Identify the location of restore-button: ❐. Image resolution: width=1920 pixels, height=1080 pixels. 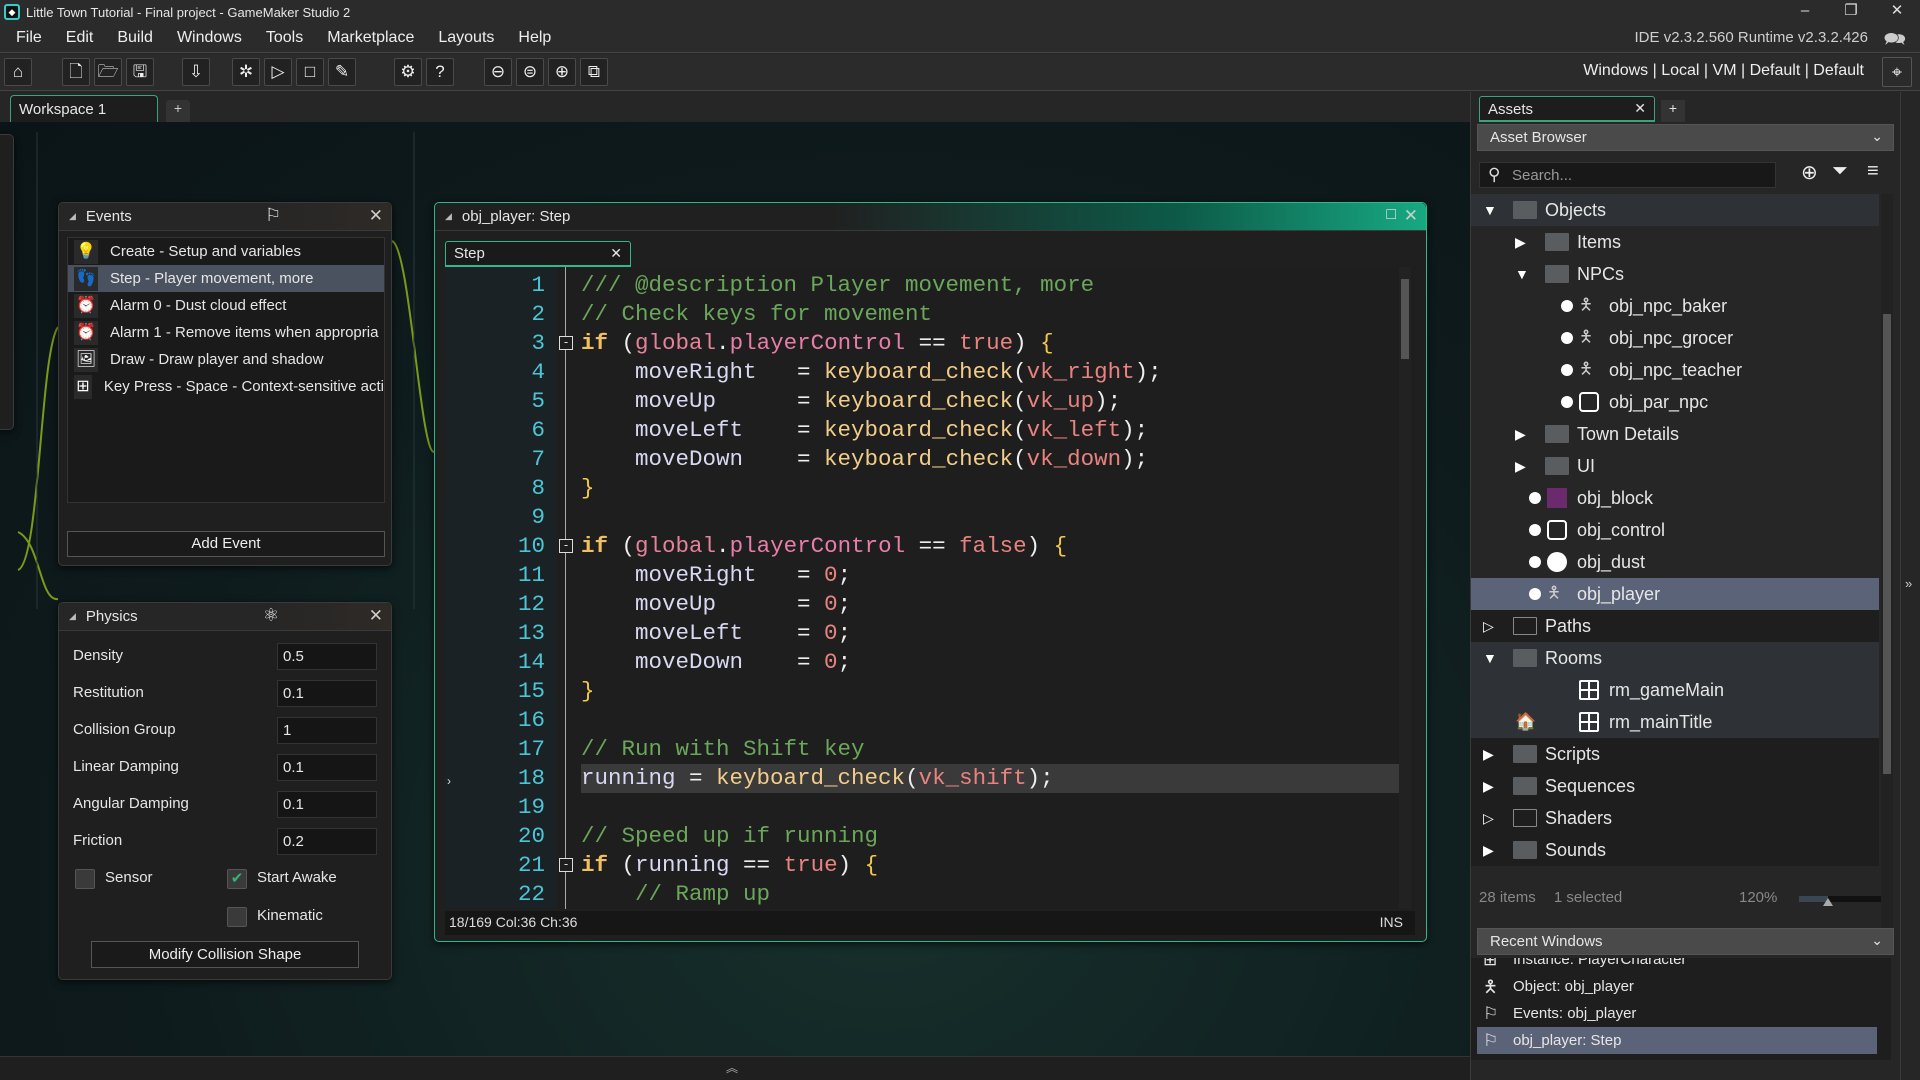
(1851, 12).